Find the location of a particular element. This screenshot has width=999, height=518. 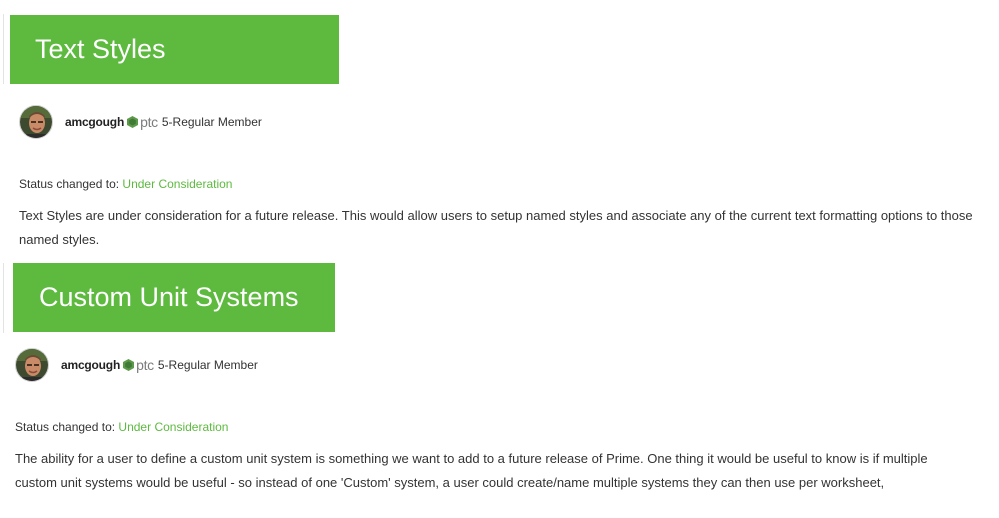

post-title-banner: Text Styles is located at coordinates (174, 49).